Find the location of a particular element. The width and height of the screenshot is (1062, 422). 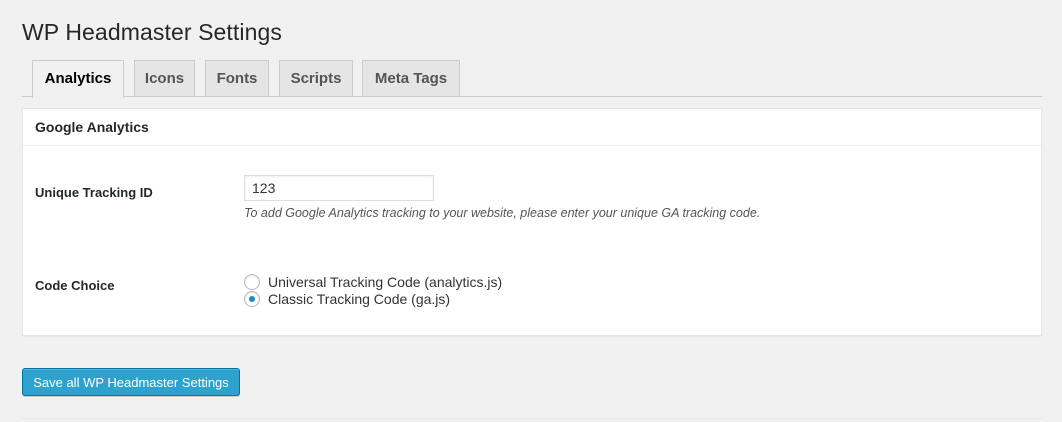

radio-option-universal: Universal Tracking Code (analytics.js) is located at coordinates (373, 282).